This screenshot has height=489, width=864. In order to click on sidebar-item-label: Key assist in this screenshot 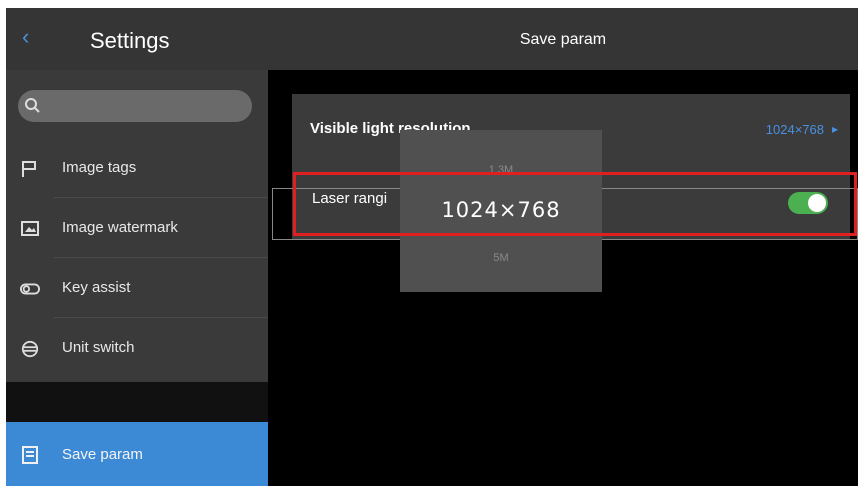, I will do `click(96, 287)`.